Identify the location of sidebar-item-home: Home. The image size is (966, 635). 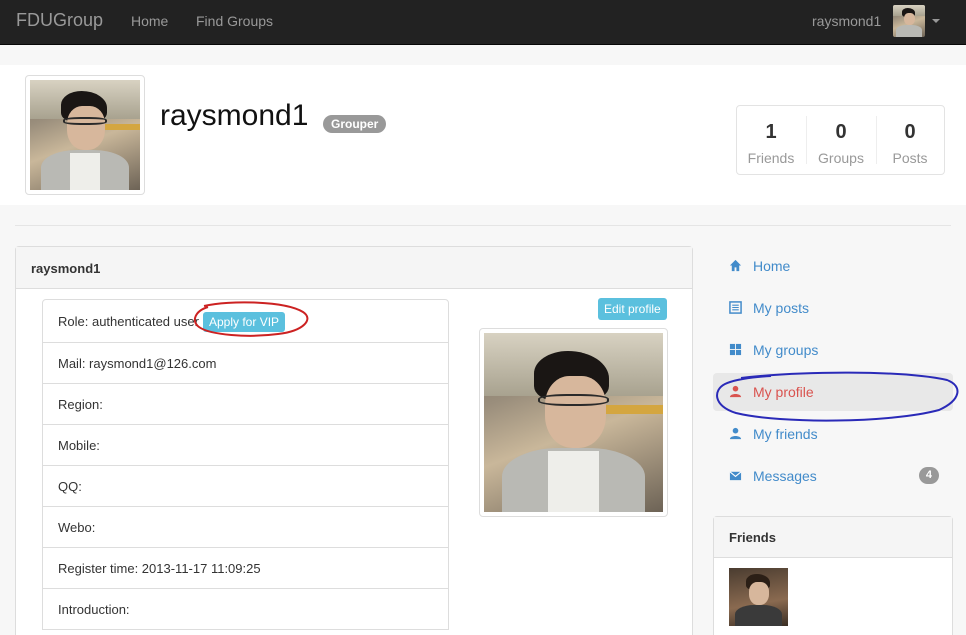
(833, 266).